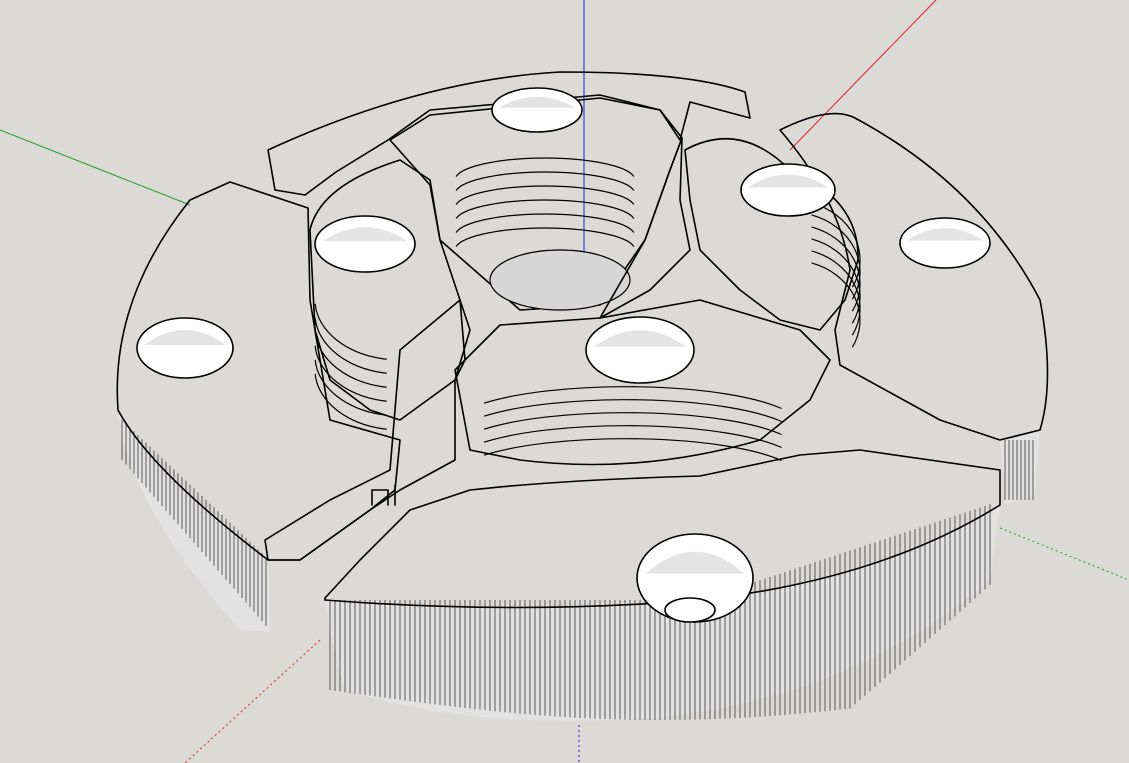  I want to click on jaw-right-top-face, so click(914, 276).